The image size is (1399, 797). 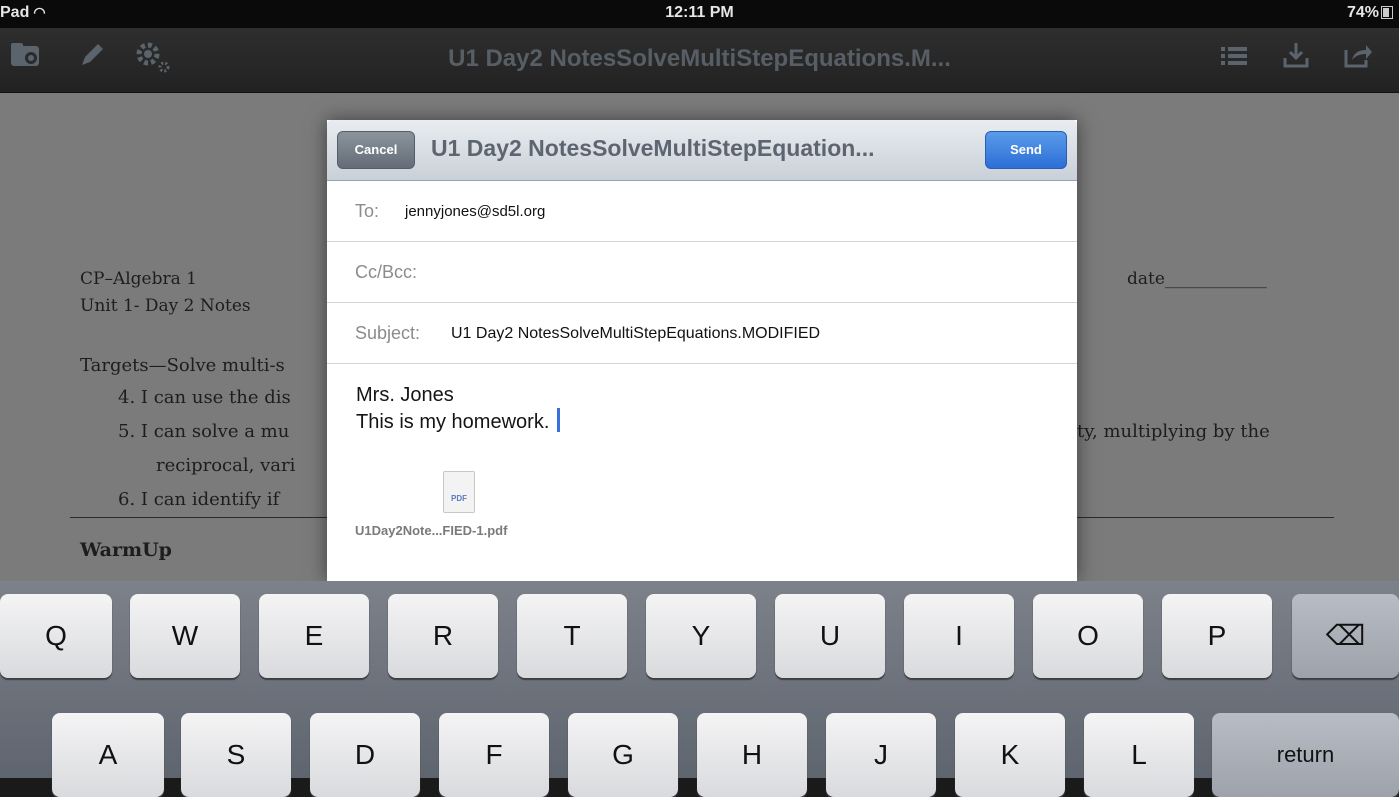 I want to click on doc-date: date____________, so click(x=1197, y=279).